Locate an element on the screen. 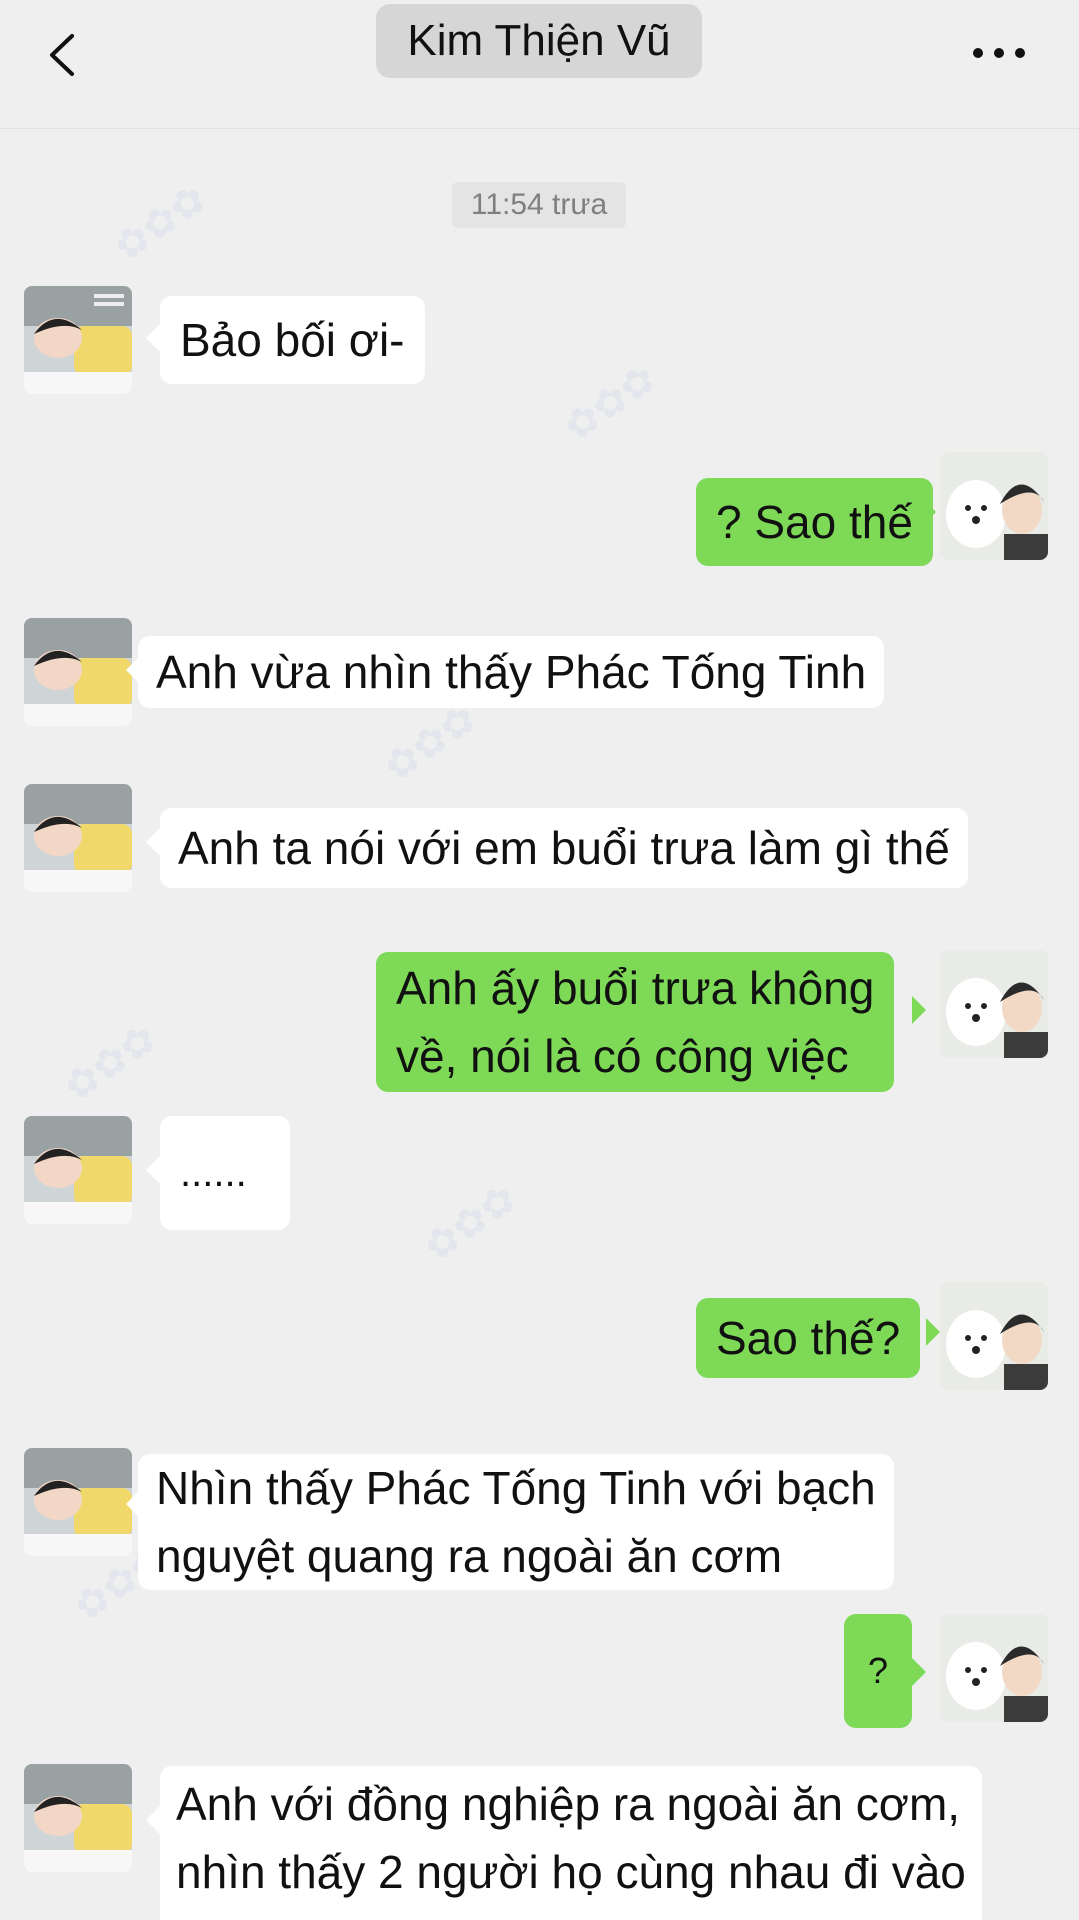 The height and width of the screenshot is (1920, 1079). message-text-line: nguyệt quang ra ngoài ăn cơm is located at coordinates (469, 1556).